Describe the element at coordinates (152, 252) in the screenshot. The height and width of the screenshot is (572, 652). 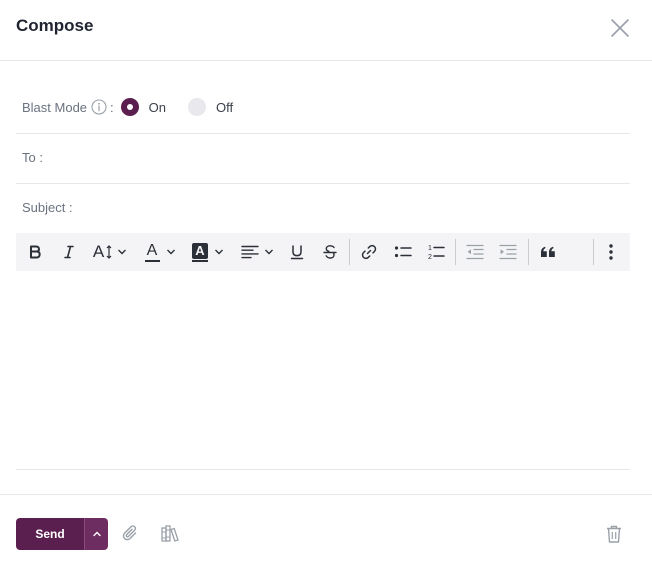
I see `font-color-icon: A` at that location.